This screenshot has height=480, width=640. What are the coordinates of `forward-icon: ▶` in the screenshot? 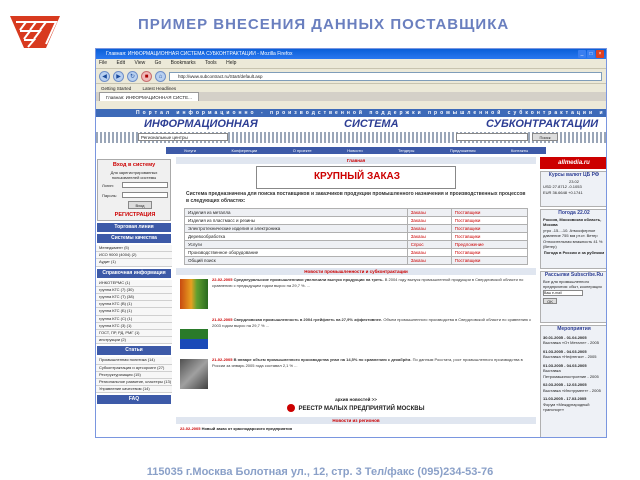 It's located at (118, 76).